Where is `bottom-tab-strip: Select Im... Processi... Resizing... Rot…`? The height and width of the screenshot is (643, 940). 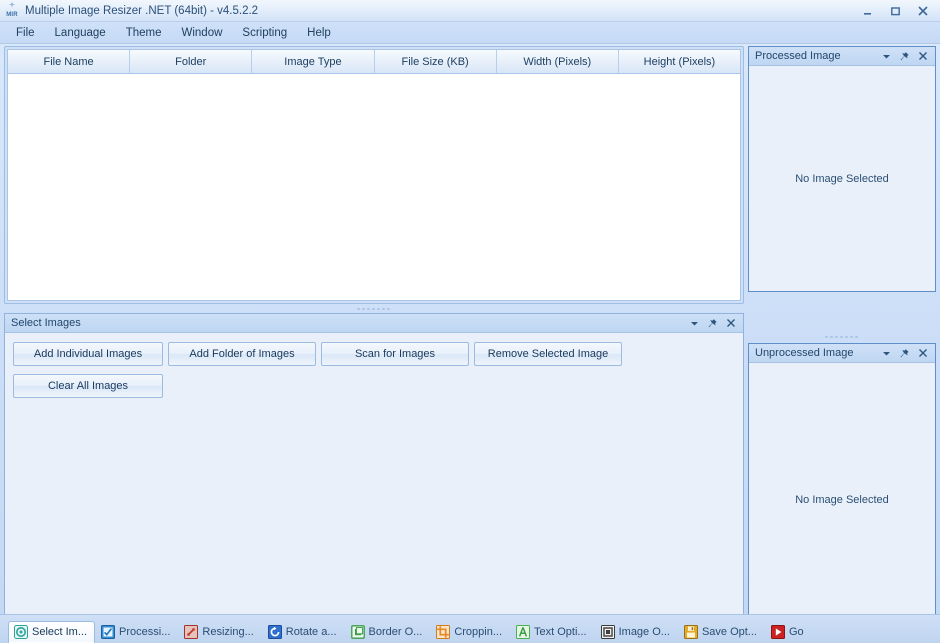
bottom-tab-strip: Select Im... Processi... Resizing... Rot… is located at coordinates (470, 628).